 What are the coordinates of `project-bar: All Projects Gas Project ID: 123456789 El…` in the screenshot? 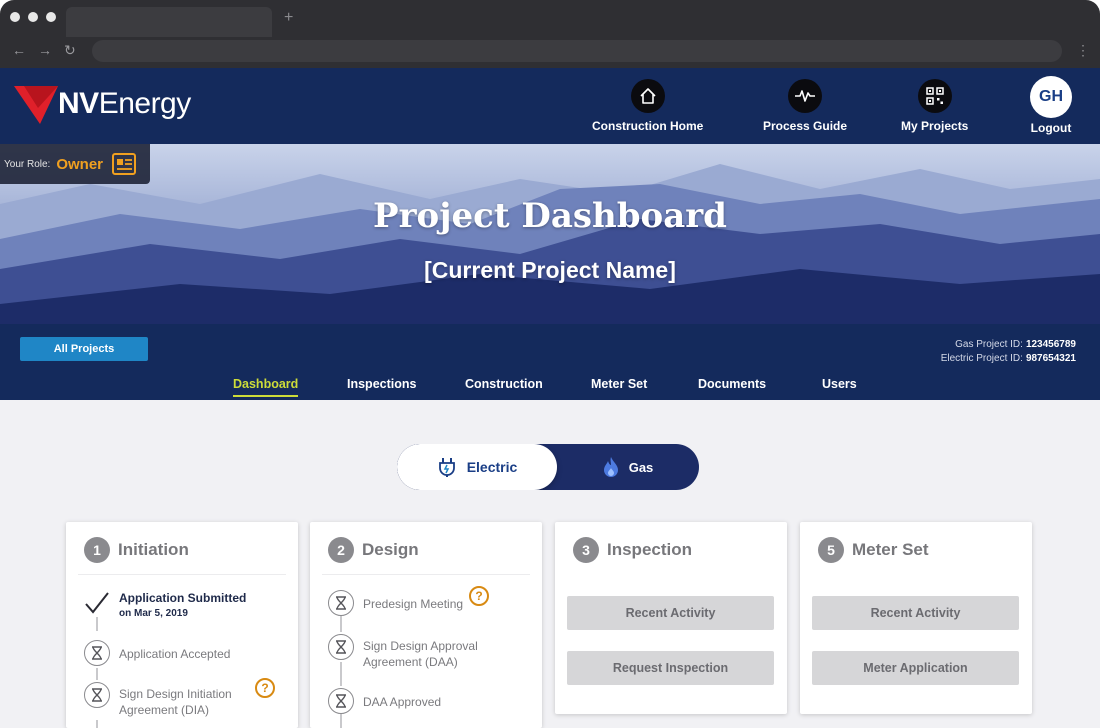 It's located at (550, 362).